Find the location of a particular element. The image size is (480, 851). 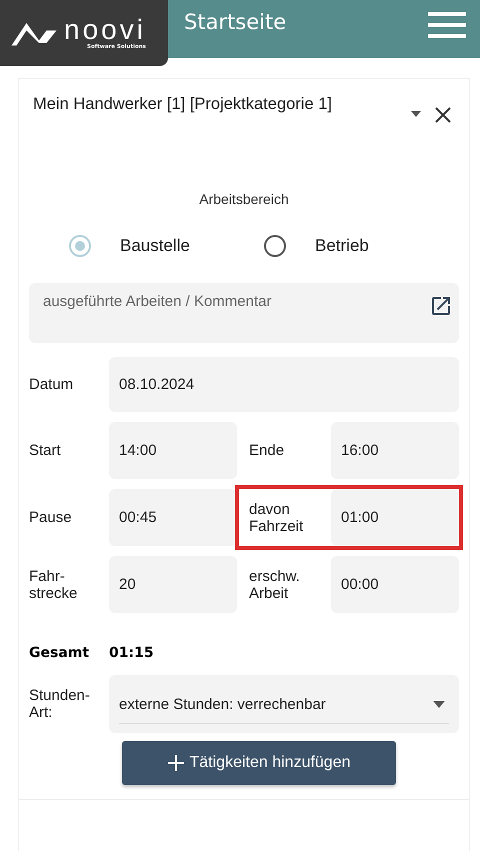

time-field: 00:45 is located at coordinates (173, 517).